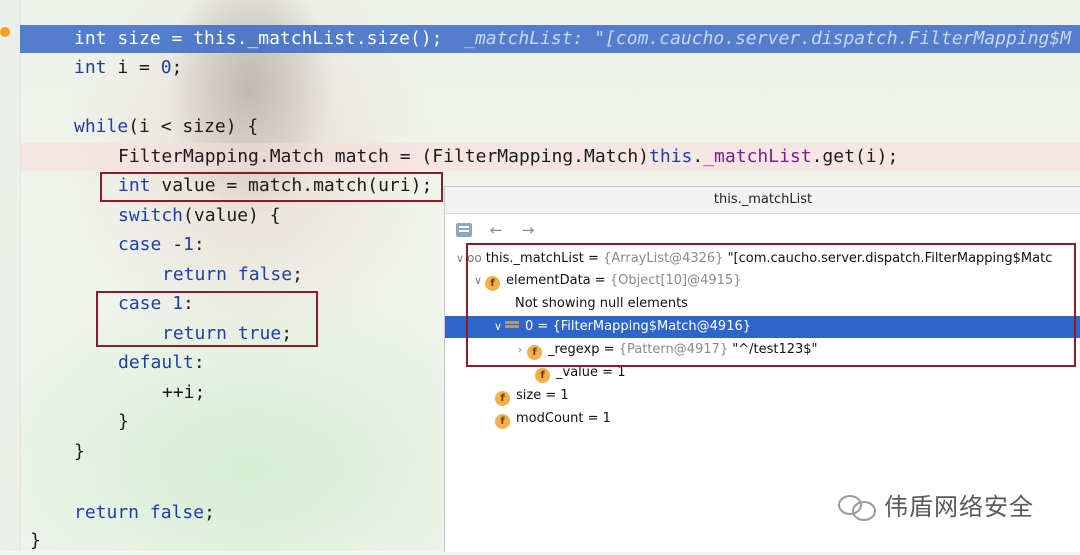 Image resolution: width=1080 pixels, height=555 pixels. What do you see at coordinates (166, 67) in the screenshot?
I see `code-token: 0` at bounding box center [166, 67].